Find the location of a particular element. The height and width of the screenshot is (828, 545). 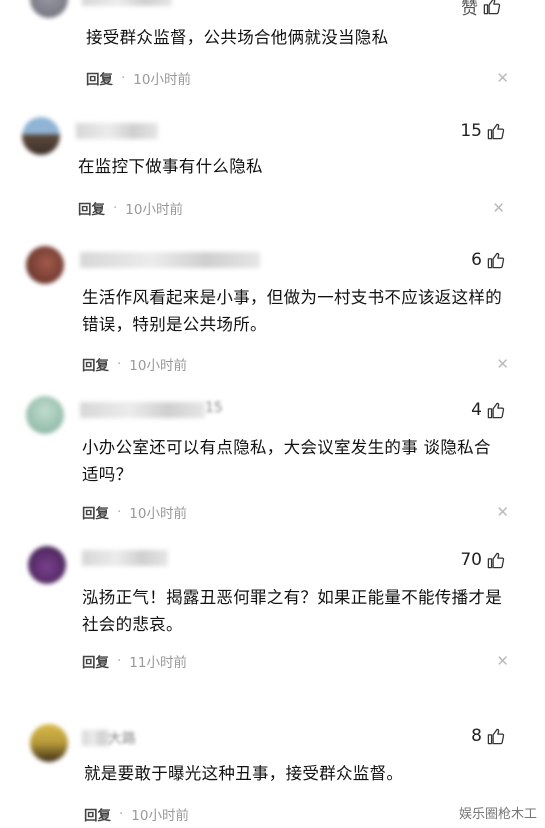

like-button: 70 is located at coordinates (482, 560).